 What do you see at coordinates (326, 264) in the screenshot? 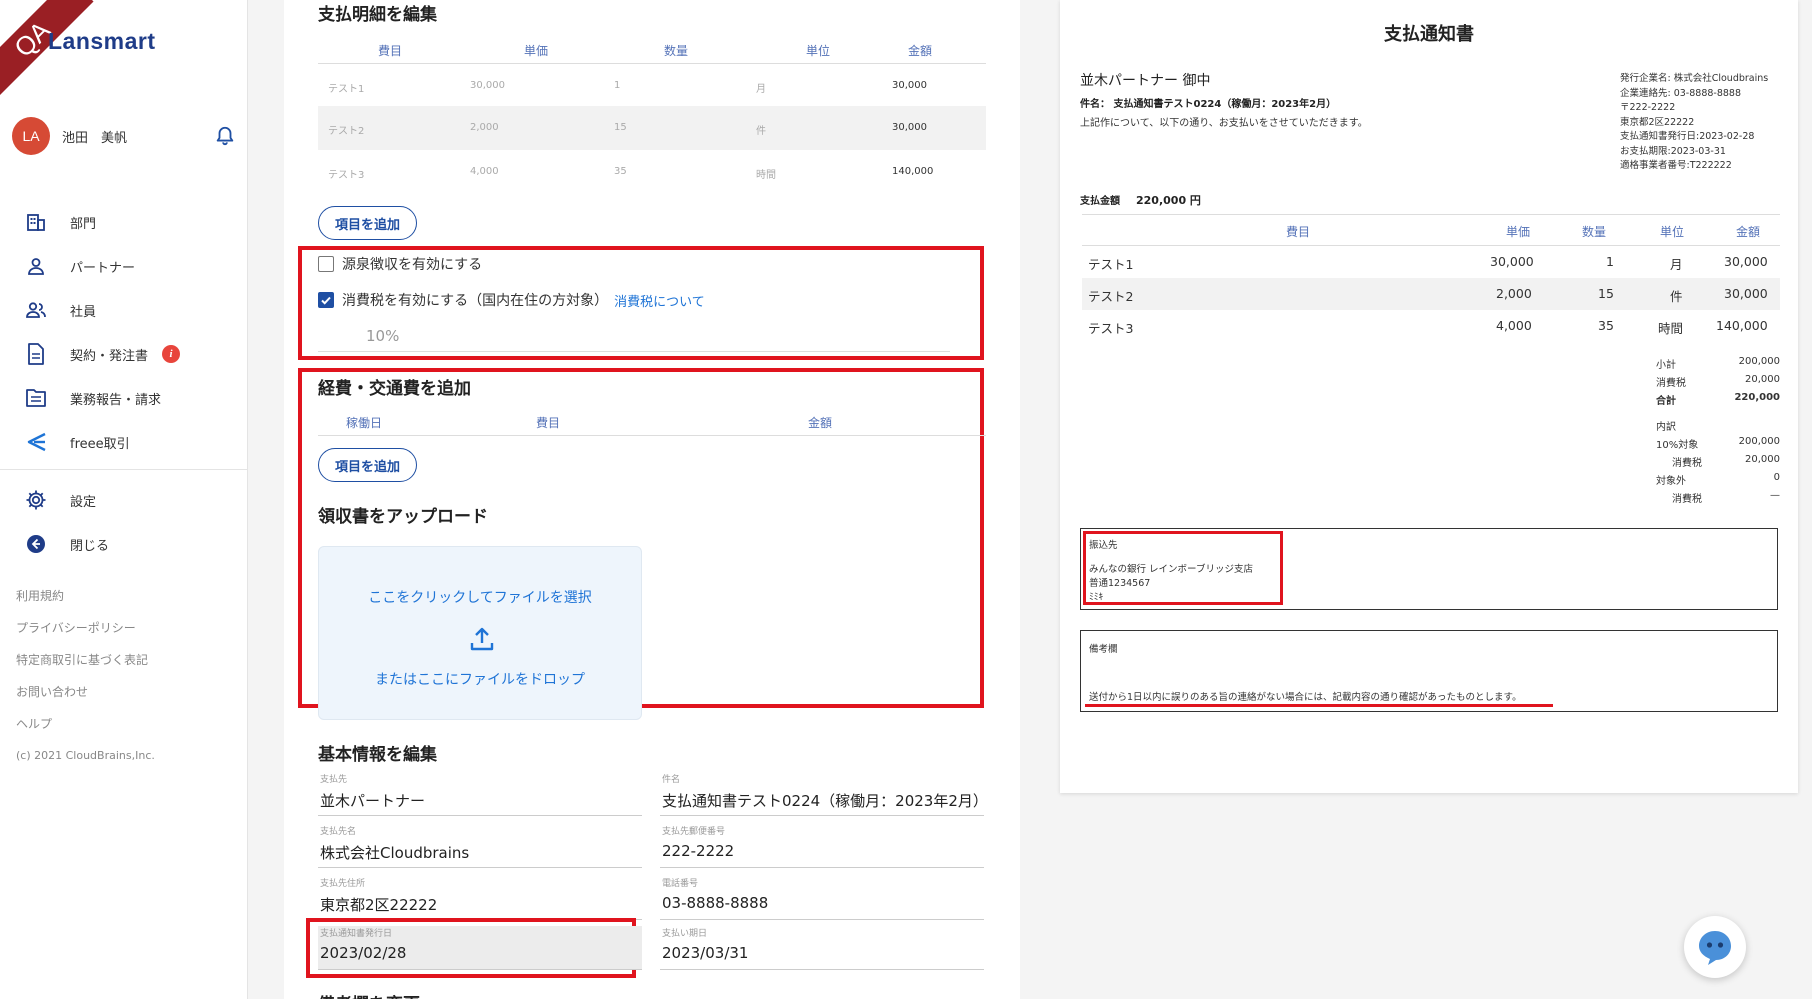
I see `withholding-checkbox` at bounding box center [326, 264].